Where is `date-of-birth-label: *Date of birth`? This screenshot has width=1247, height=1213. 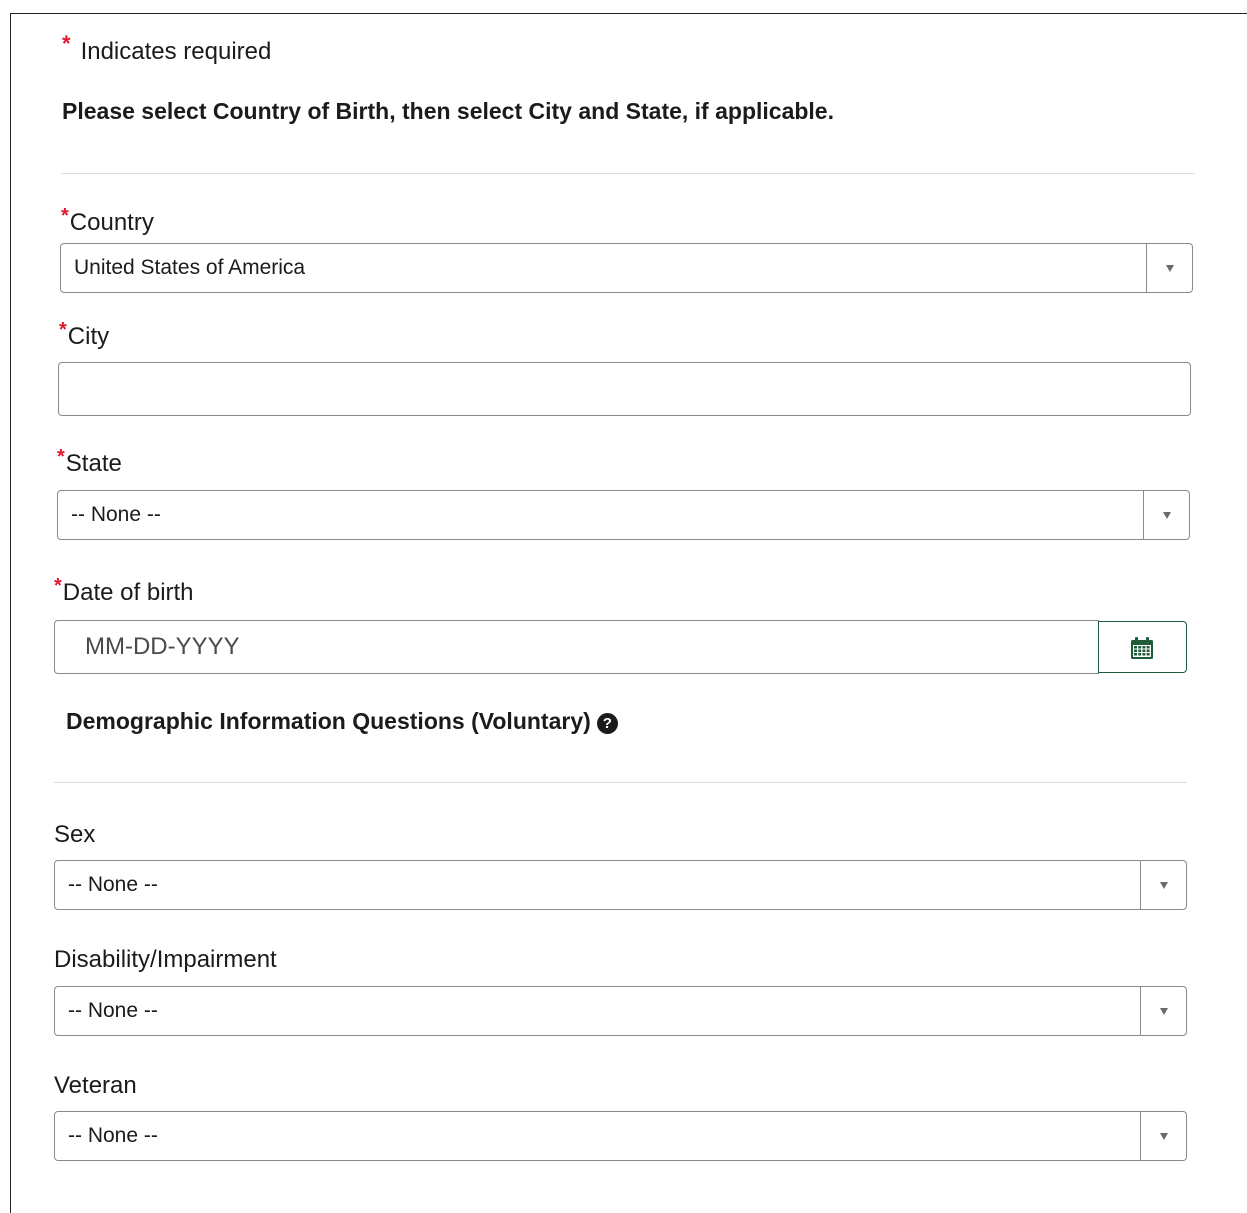
date-of-birth-label: *Date of birth is located at coordinates (124, 592).